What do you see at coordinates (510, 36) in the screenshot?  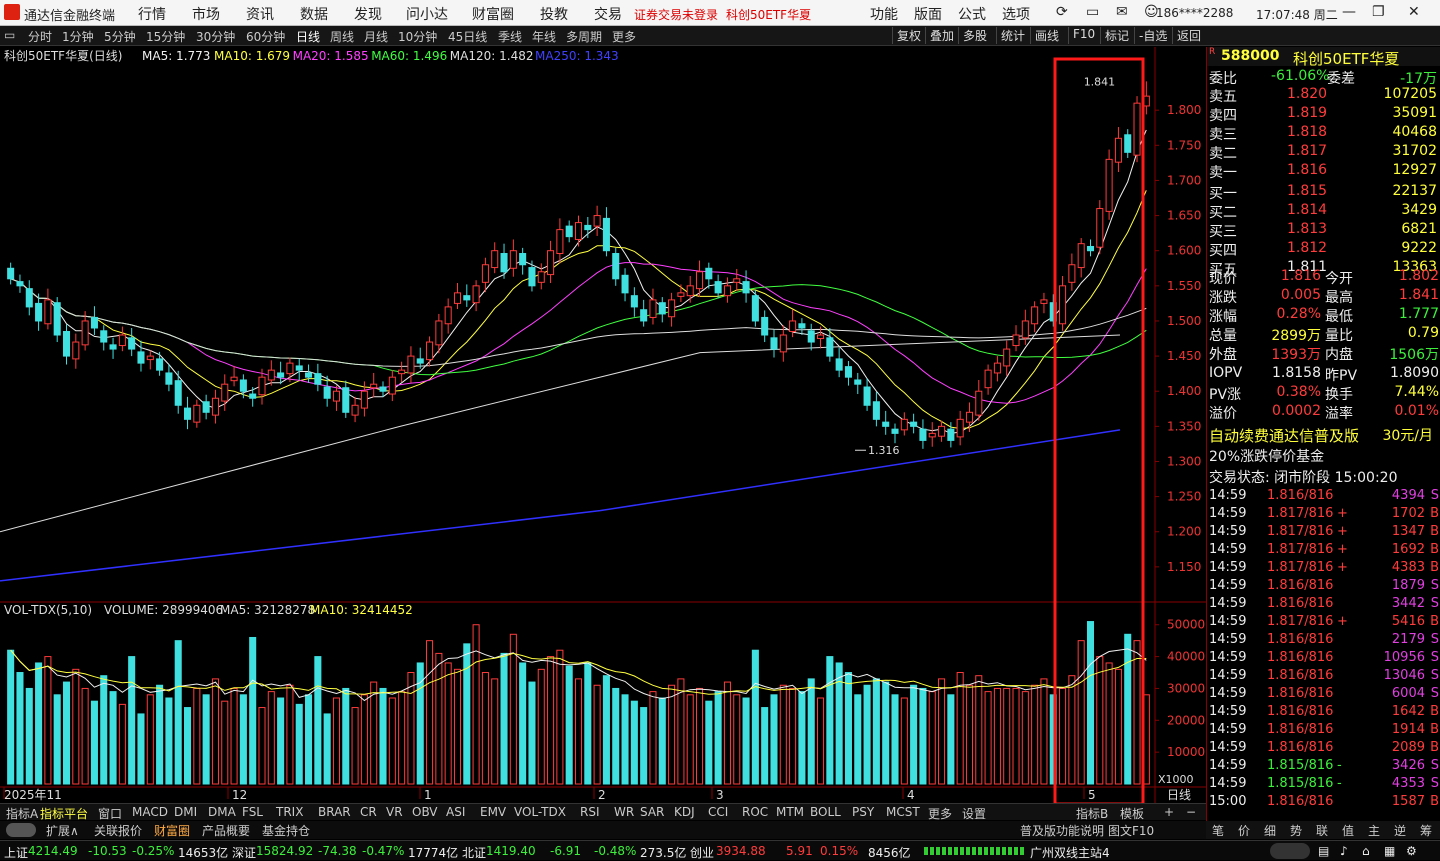 I see `period-11: 季线` at bounding box center [510, 36].